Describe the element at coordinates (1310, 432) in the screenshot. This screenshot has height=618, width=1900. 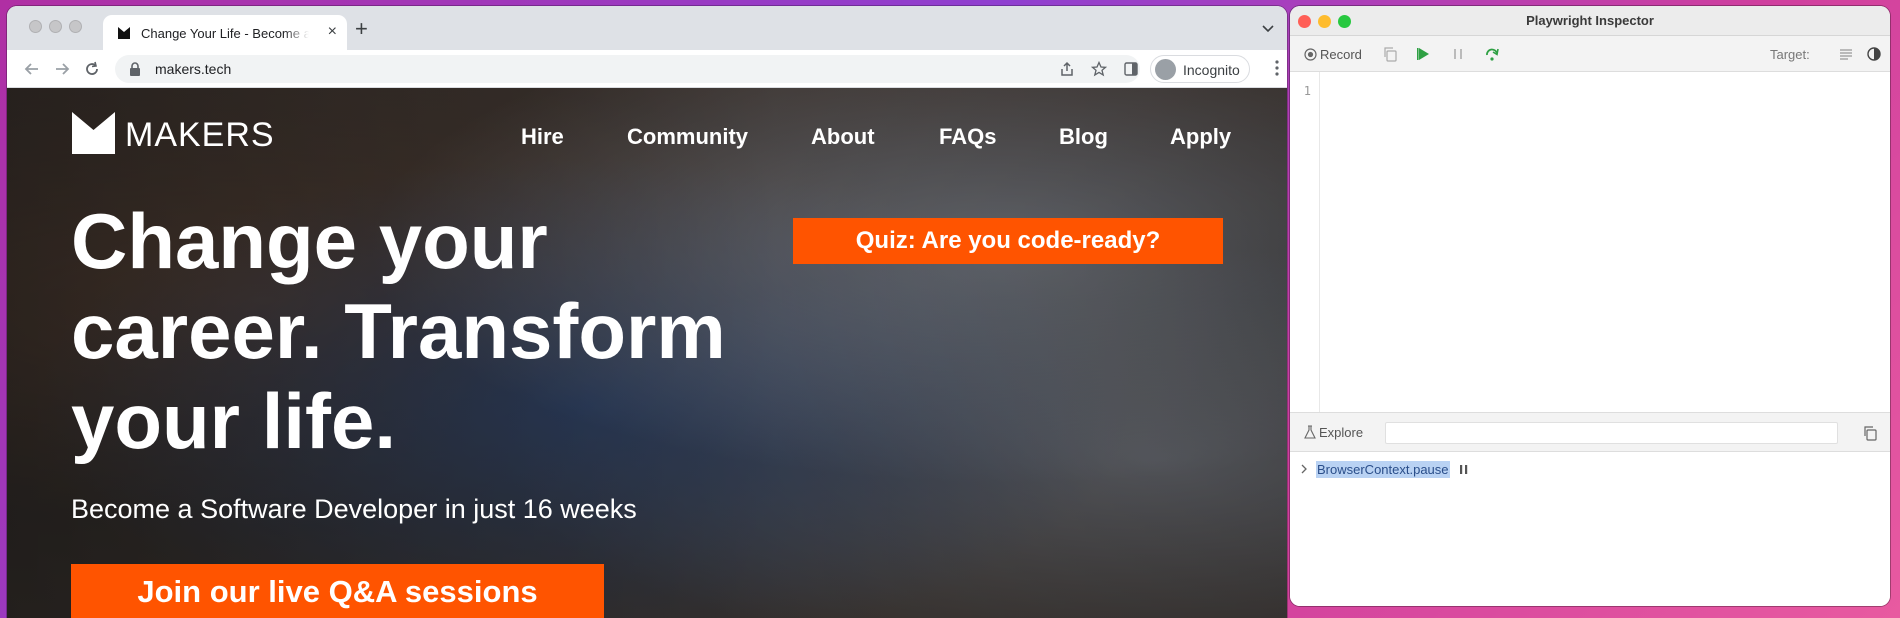
I see `explore-flask-icon` at that location.